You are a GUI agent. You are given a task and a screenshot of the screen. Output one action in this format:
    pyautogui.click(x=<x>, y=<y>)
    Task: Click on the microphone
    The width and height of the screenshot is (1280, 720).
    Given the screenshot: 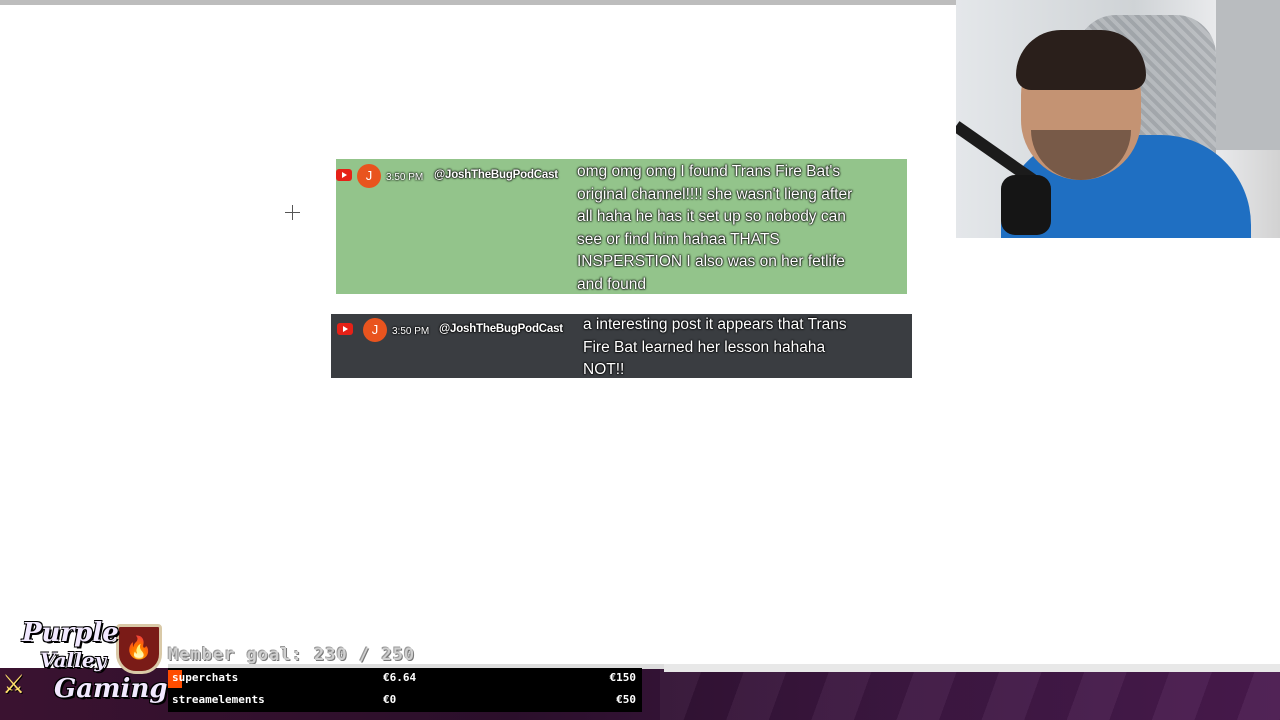 What is the action you would take?
    pyautogui.click(x=1026, y=205)
    